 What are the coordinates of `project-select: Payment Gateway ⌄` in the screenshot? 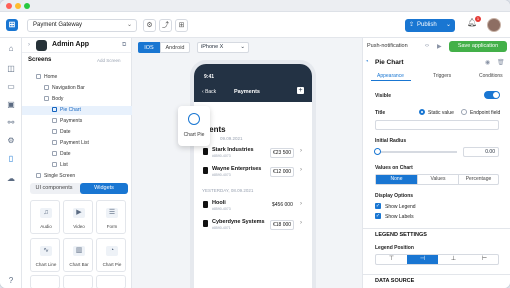 It's located at (82, 25).